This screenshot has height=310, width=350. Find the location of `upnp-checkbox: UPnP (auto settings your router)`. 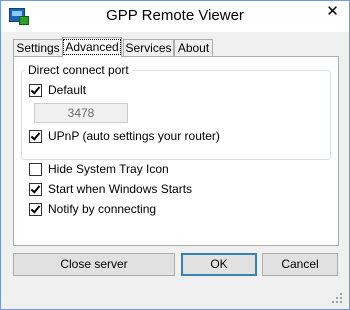

upnp-checkbox: UPnP (auto settings your router) is located at coordinates (124, 136).